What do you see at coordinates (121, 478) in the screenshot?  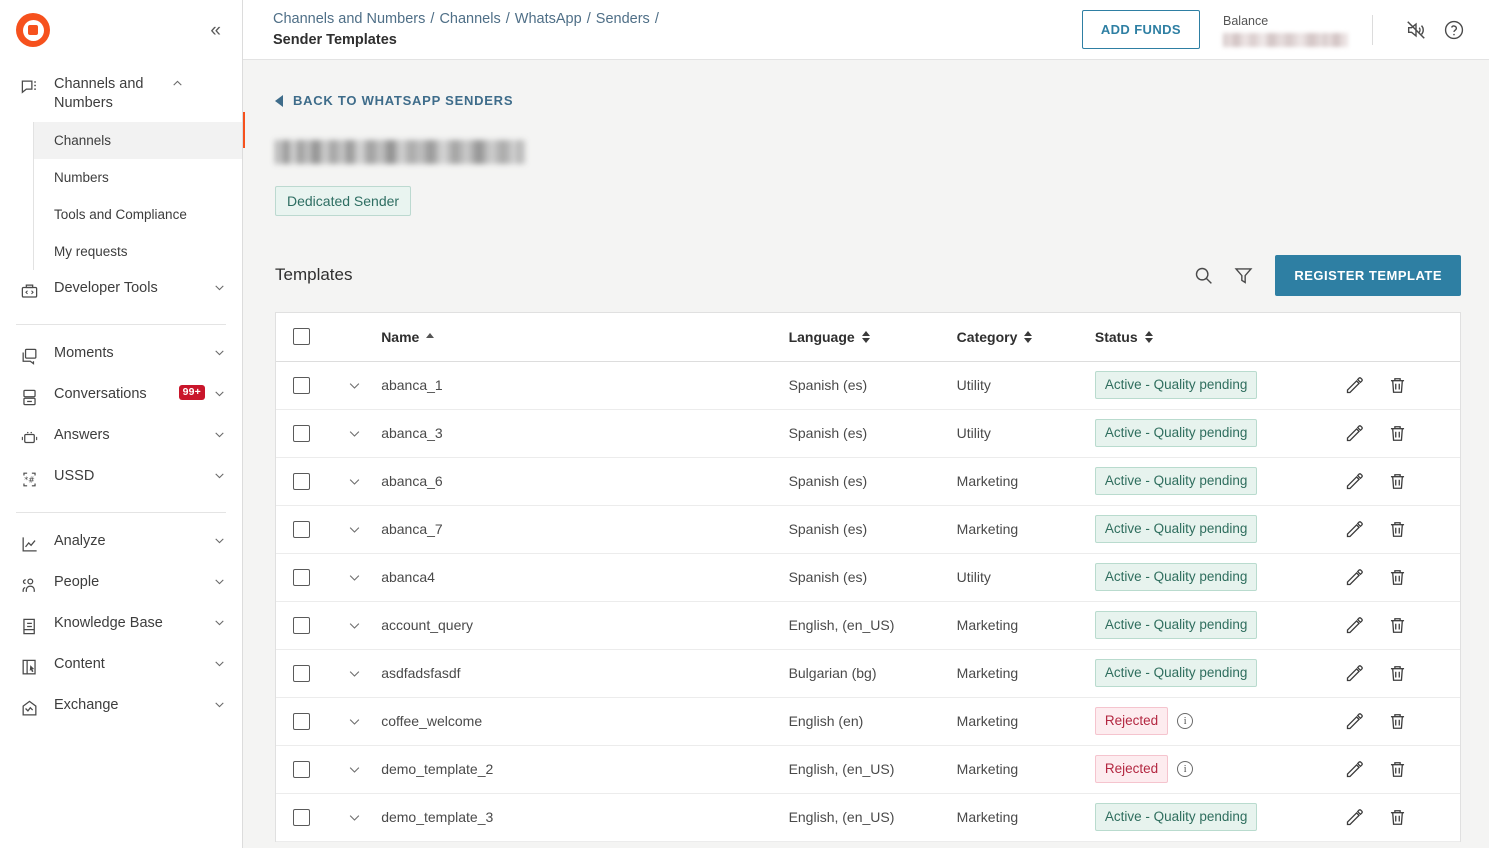 I see `sidebar-item-ussd: *# USSD` at bounding box center [121, 478].